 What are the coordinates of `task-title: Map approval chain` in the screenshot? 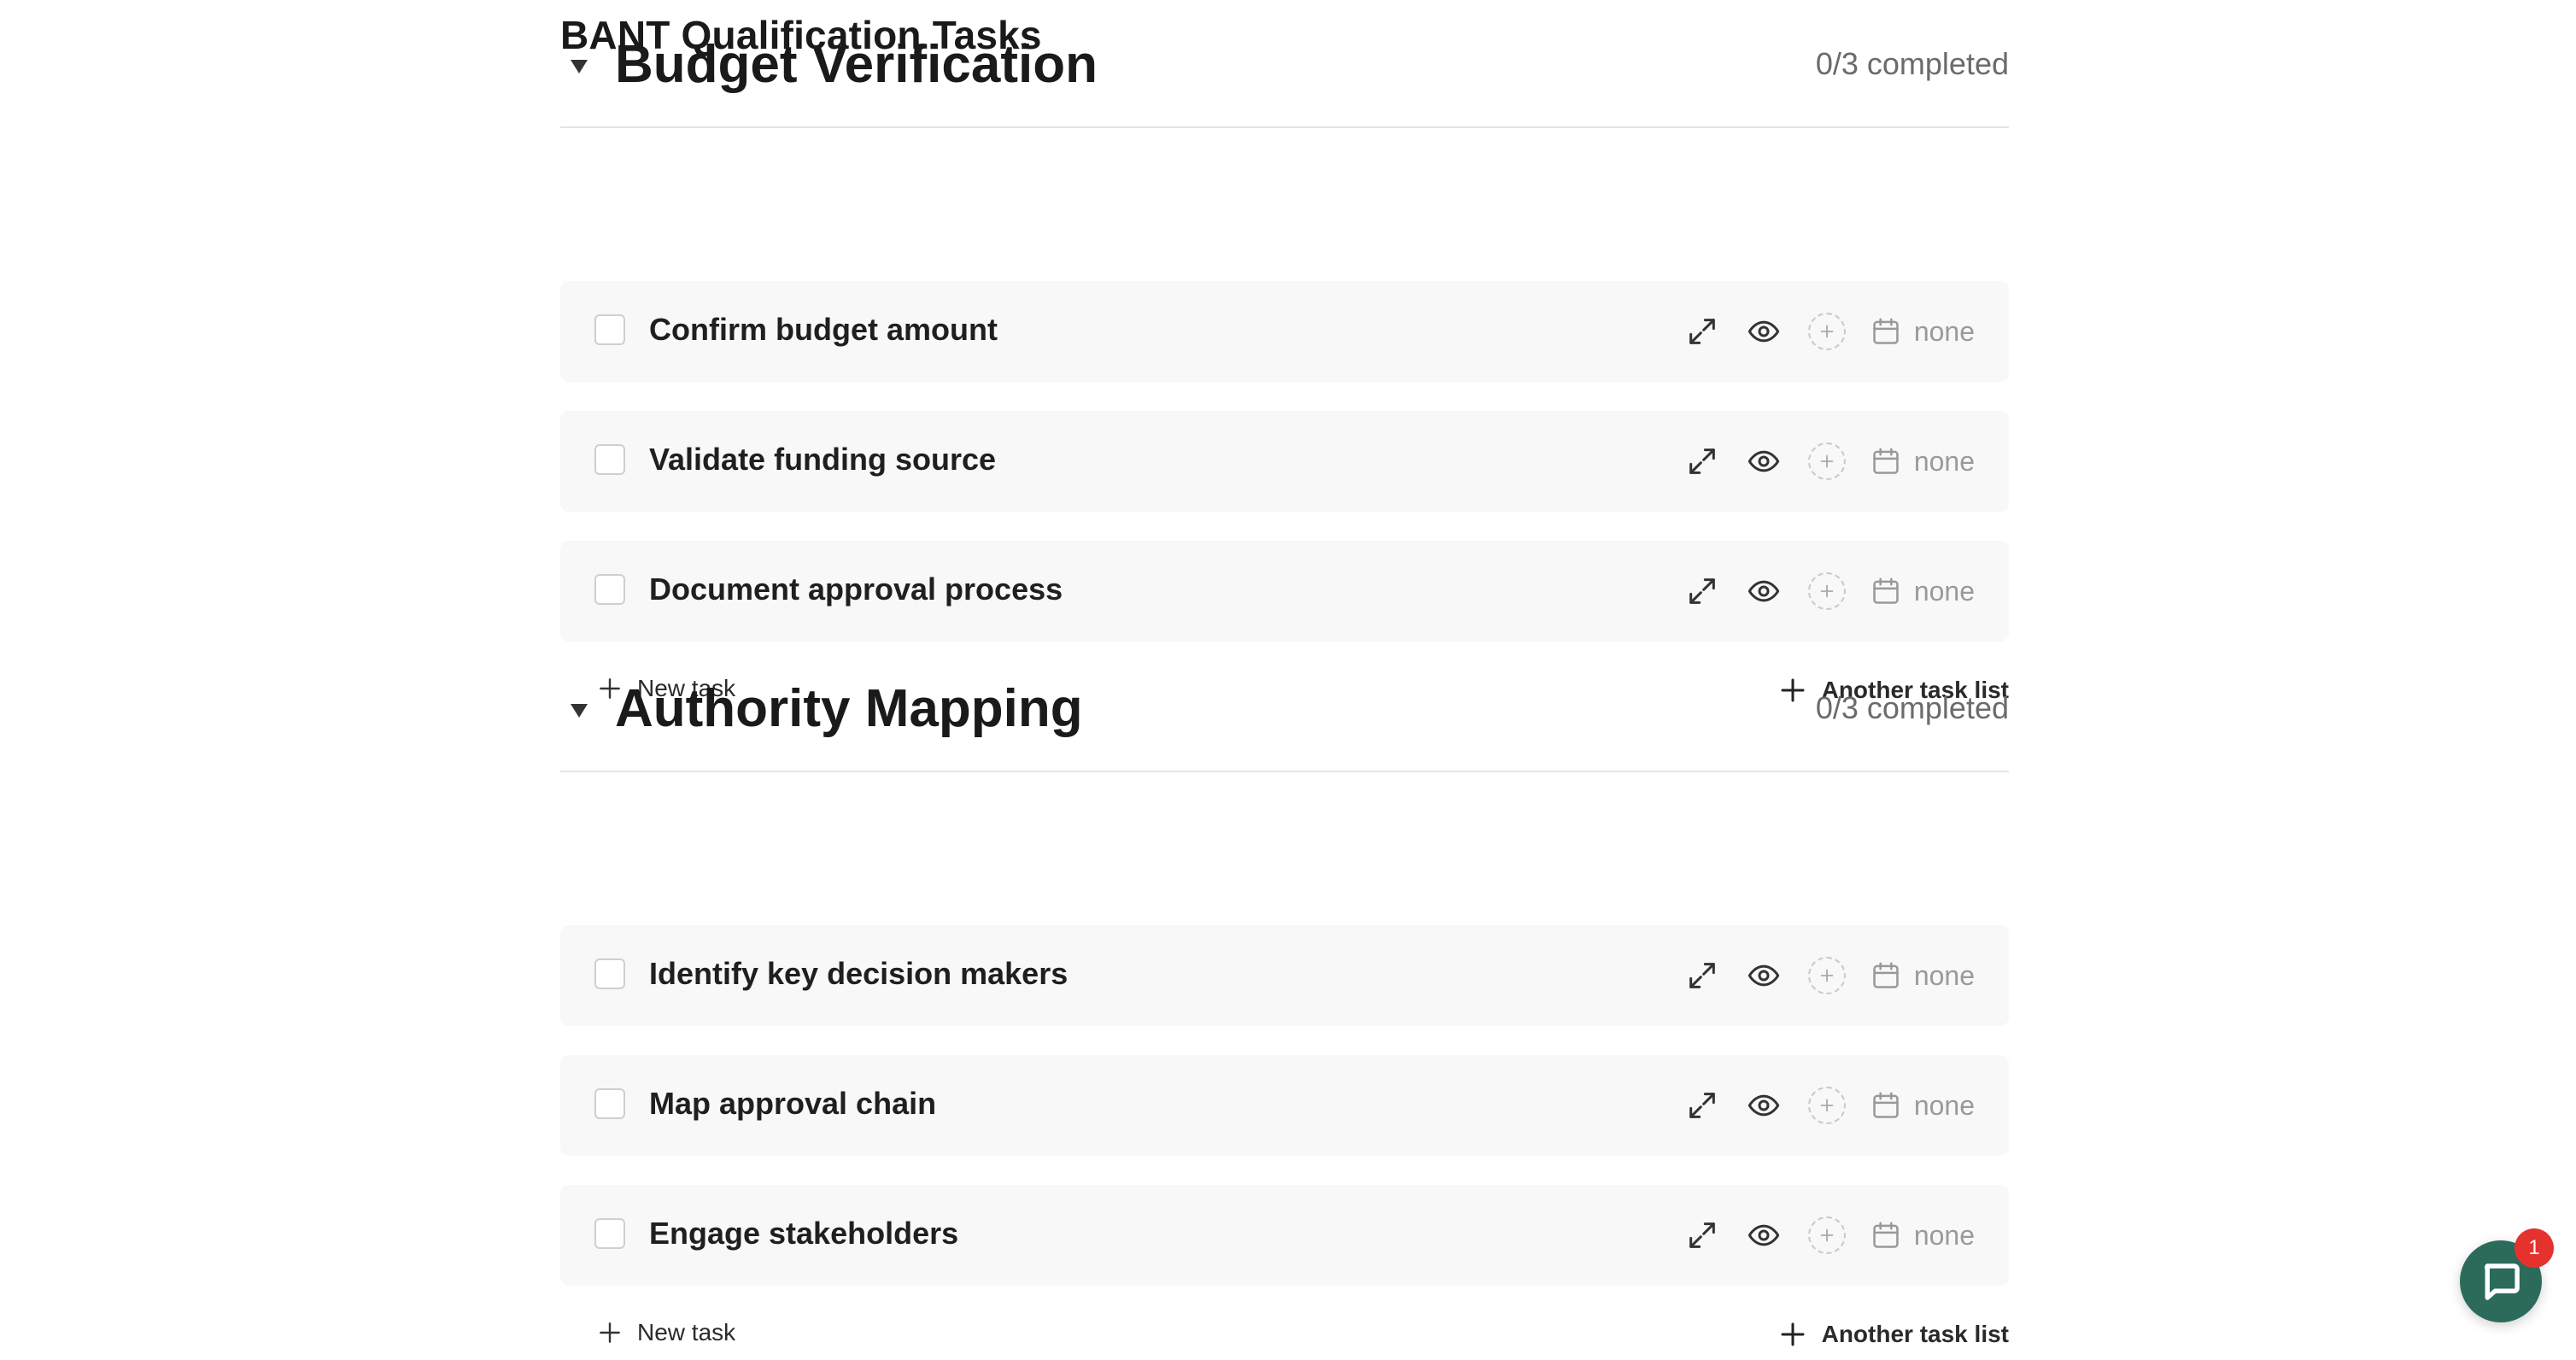 It's located at (792, 1104).